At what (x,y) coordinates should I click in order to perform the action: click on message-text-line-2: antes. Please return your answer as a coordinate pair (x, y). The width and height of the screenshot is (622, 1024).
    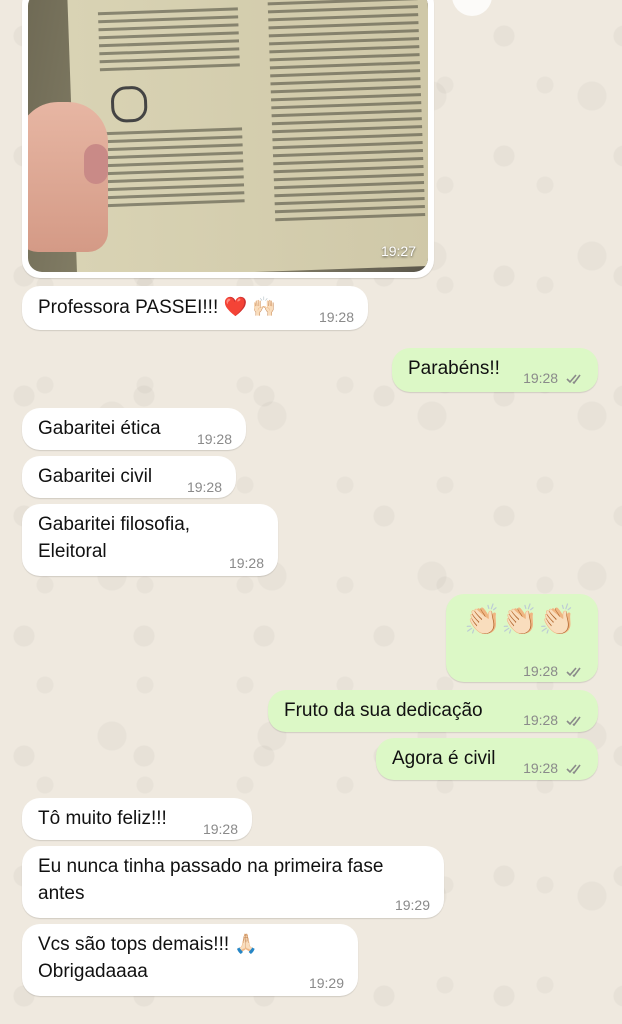
    Looking at the image, I should click on (61, 893).